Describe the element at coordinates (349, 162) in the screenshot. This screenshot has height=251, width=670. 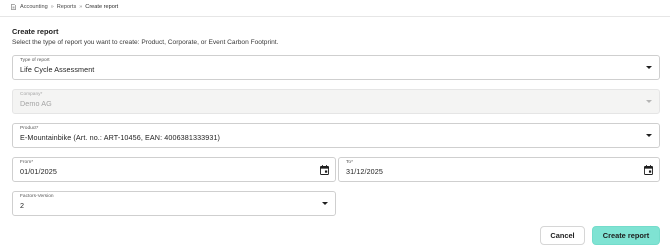
I see `to-label: To*` at that location.